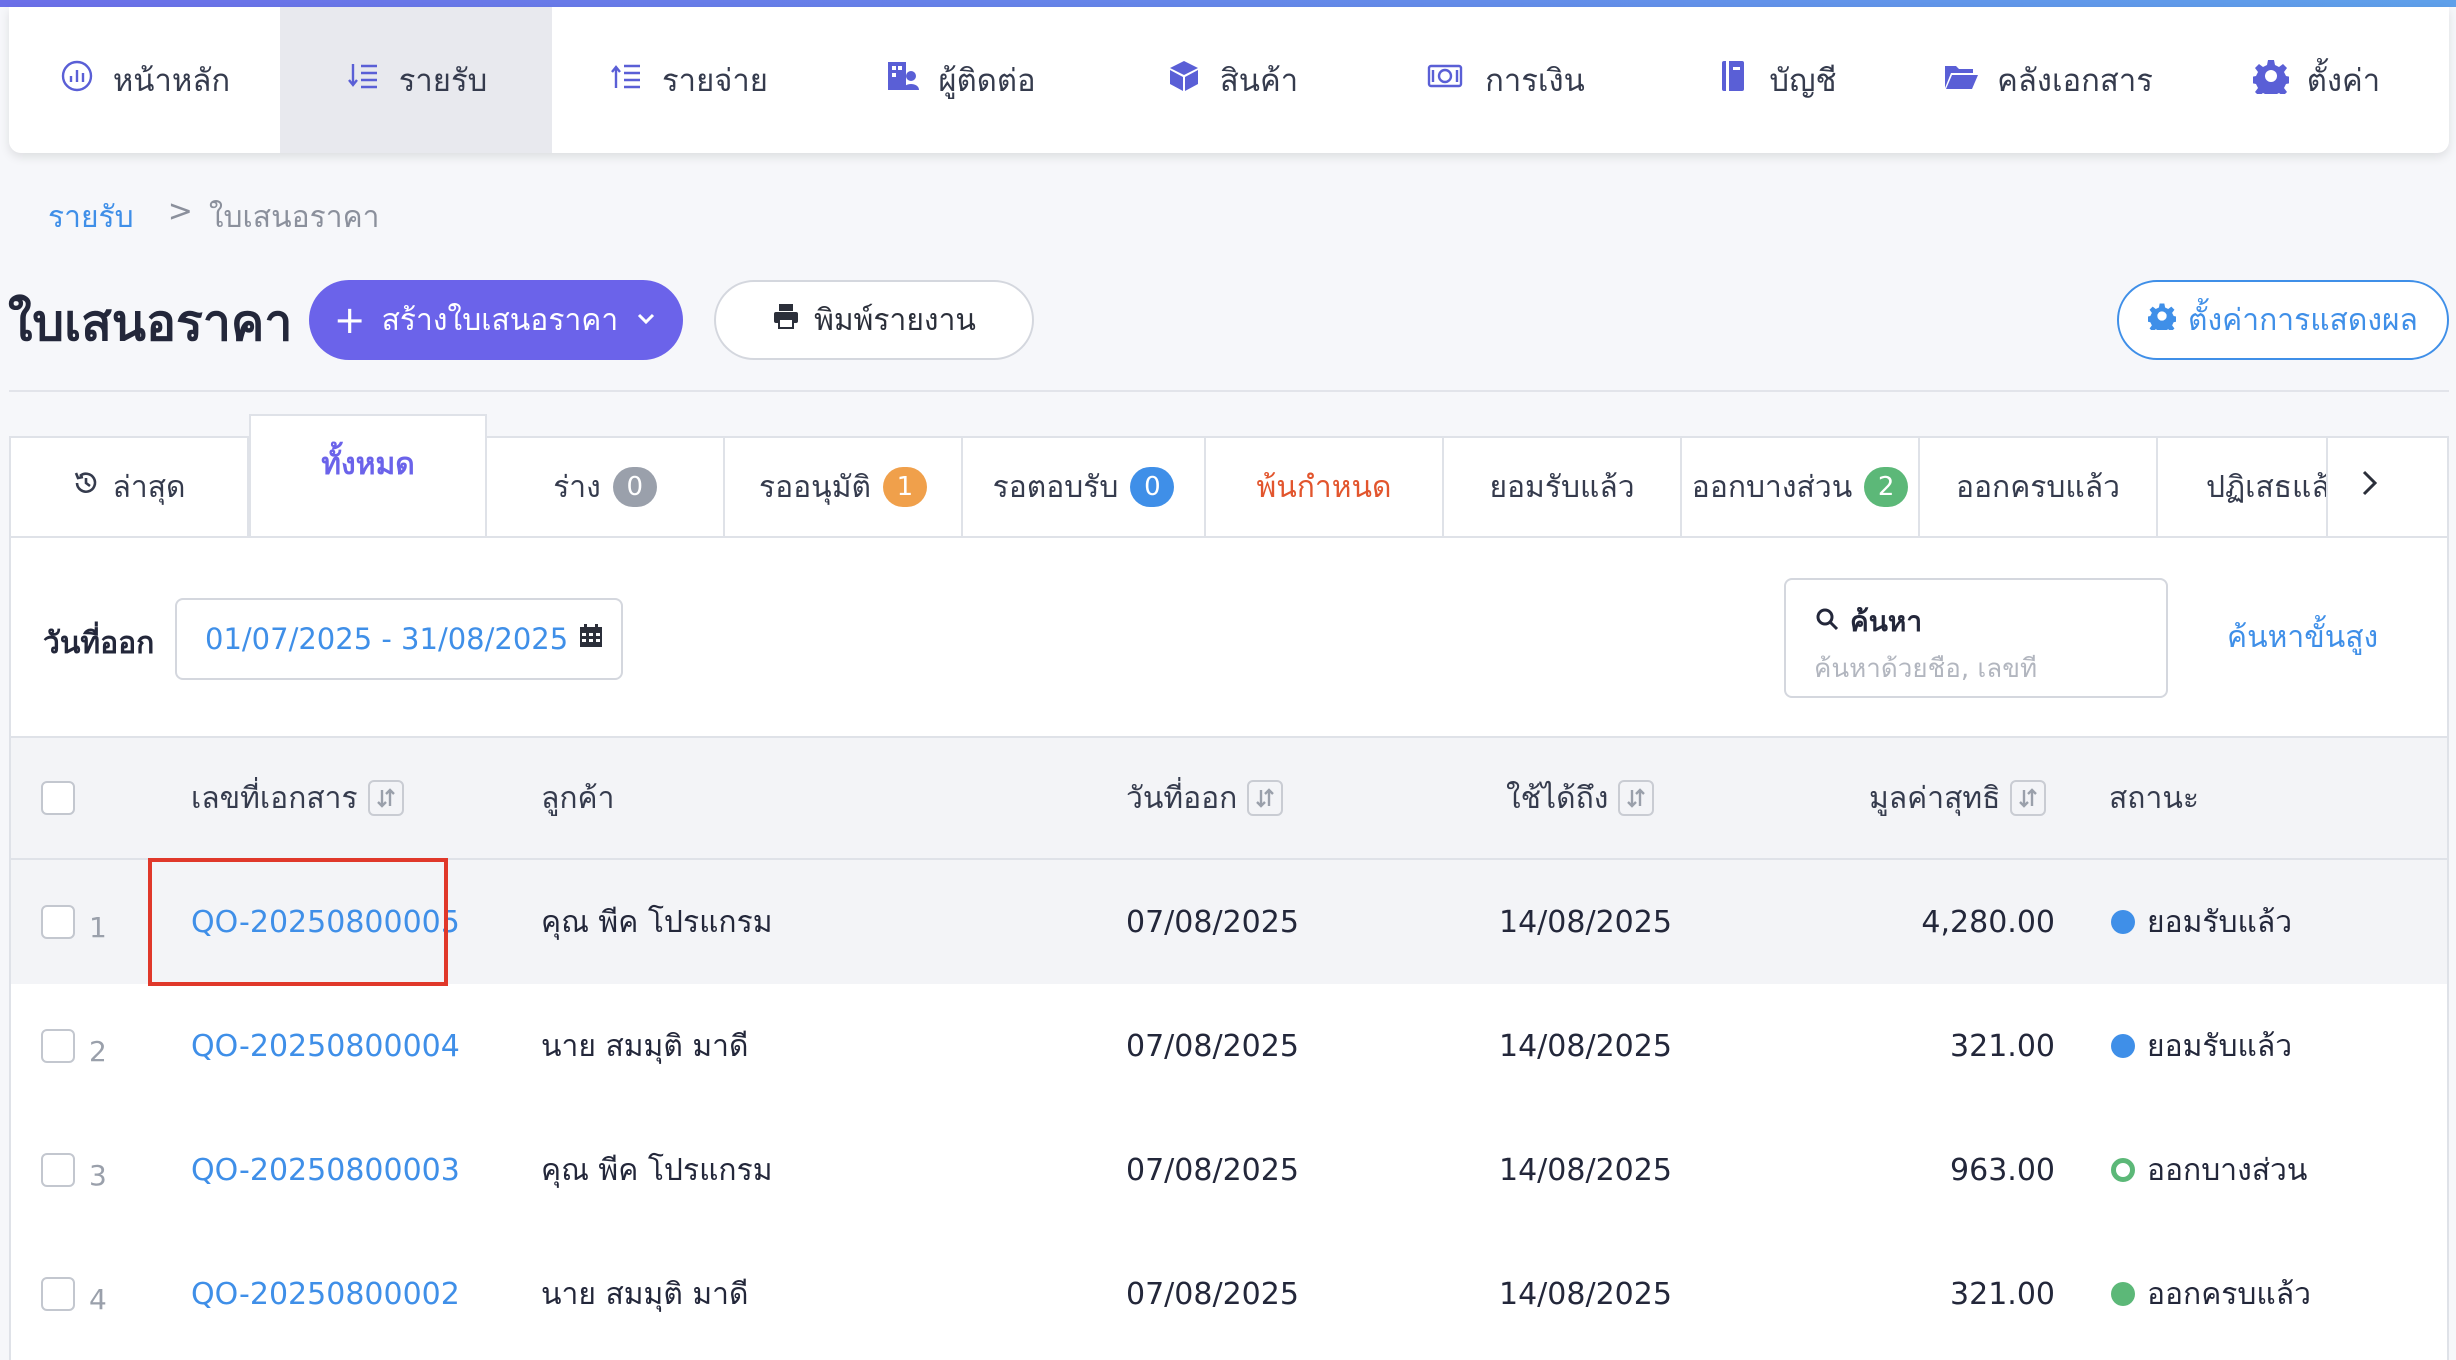 The image size is (2456, 1360). I want to click on folder-icon, so click(1961, 80).